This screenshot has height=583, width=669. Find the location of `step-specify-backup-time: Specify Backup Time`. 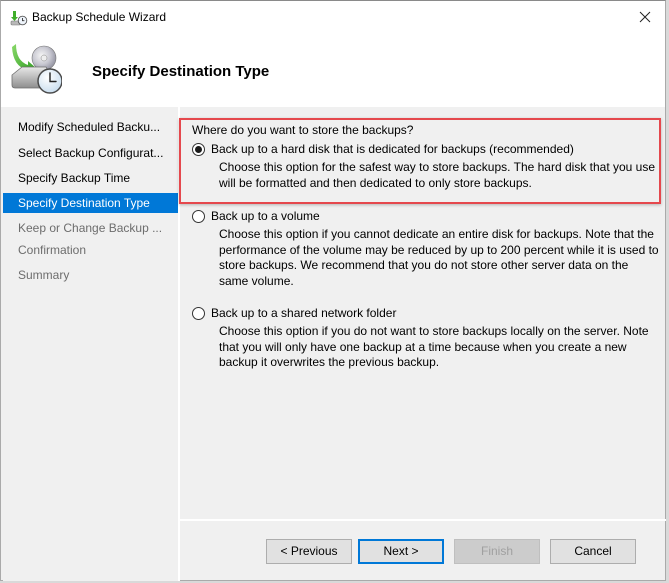

step-specify-backup-time: Specify Backup Time is located at coordinates (90, 178).